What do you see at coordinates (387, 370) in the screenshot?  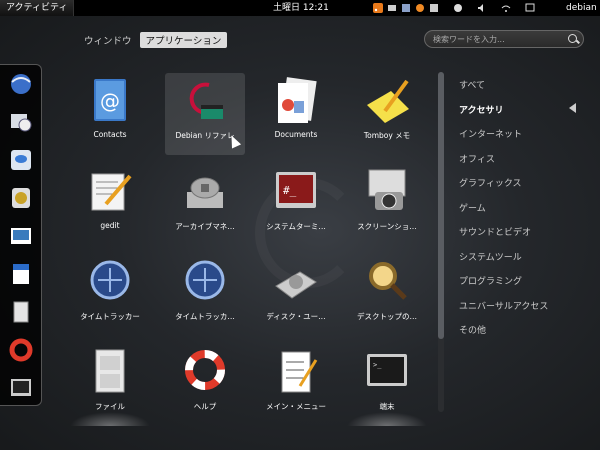 I see `terminal-icon: >_` at bounding box center [387, 370].